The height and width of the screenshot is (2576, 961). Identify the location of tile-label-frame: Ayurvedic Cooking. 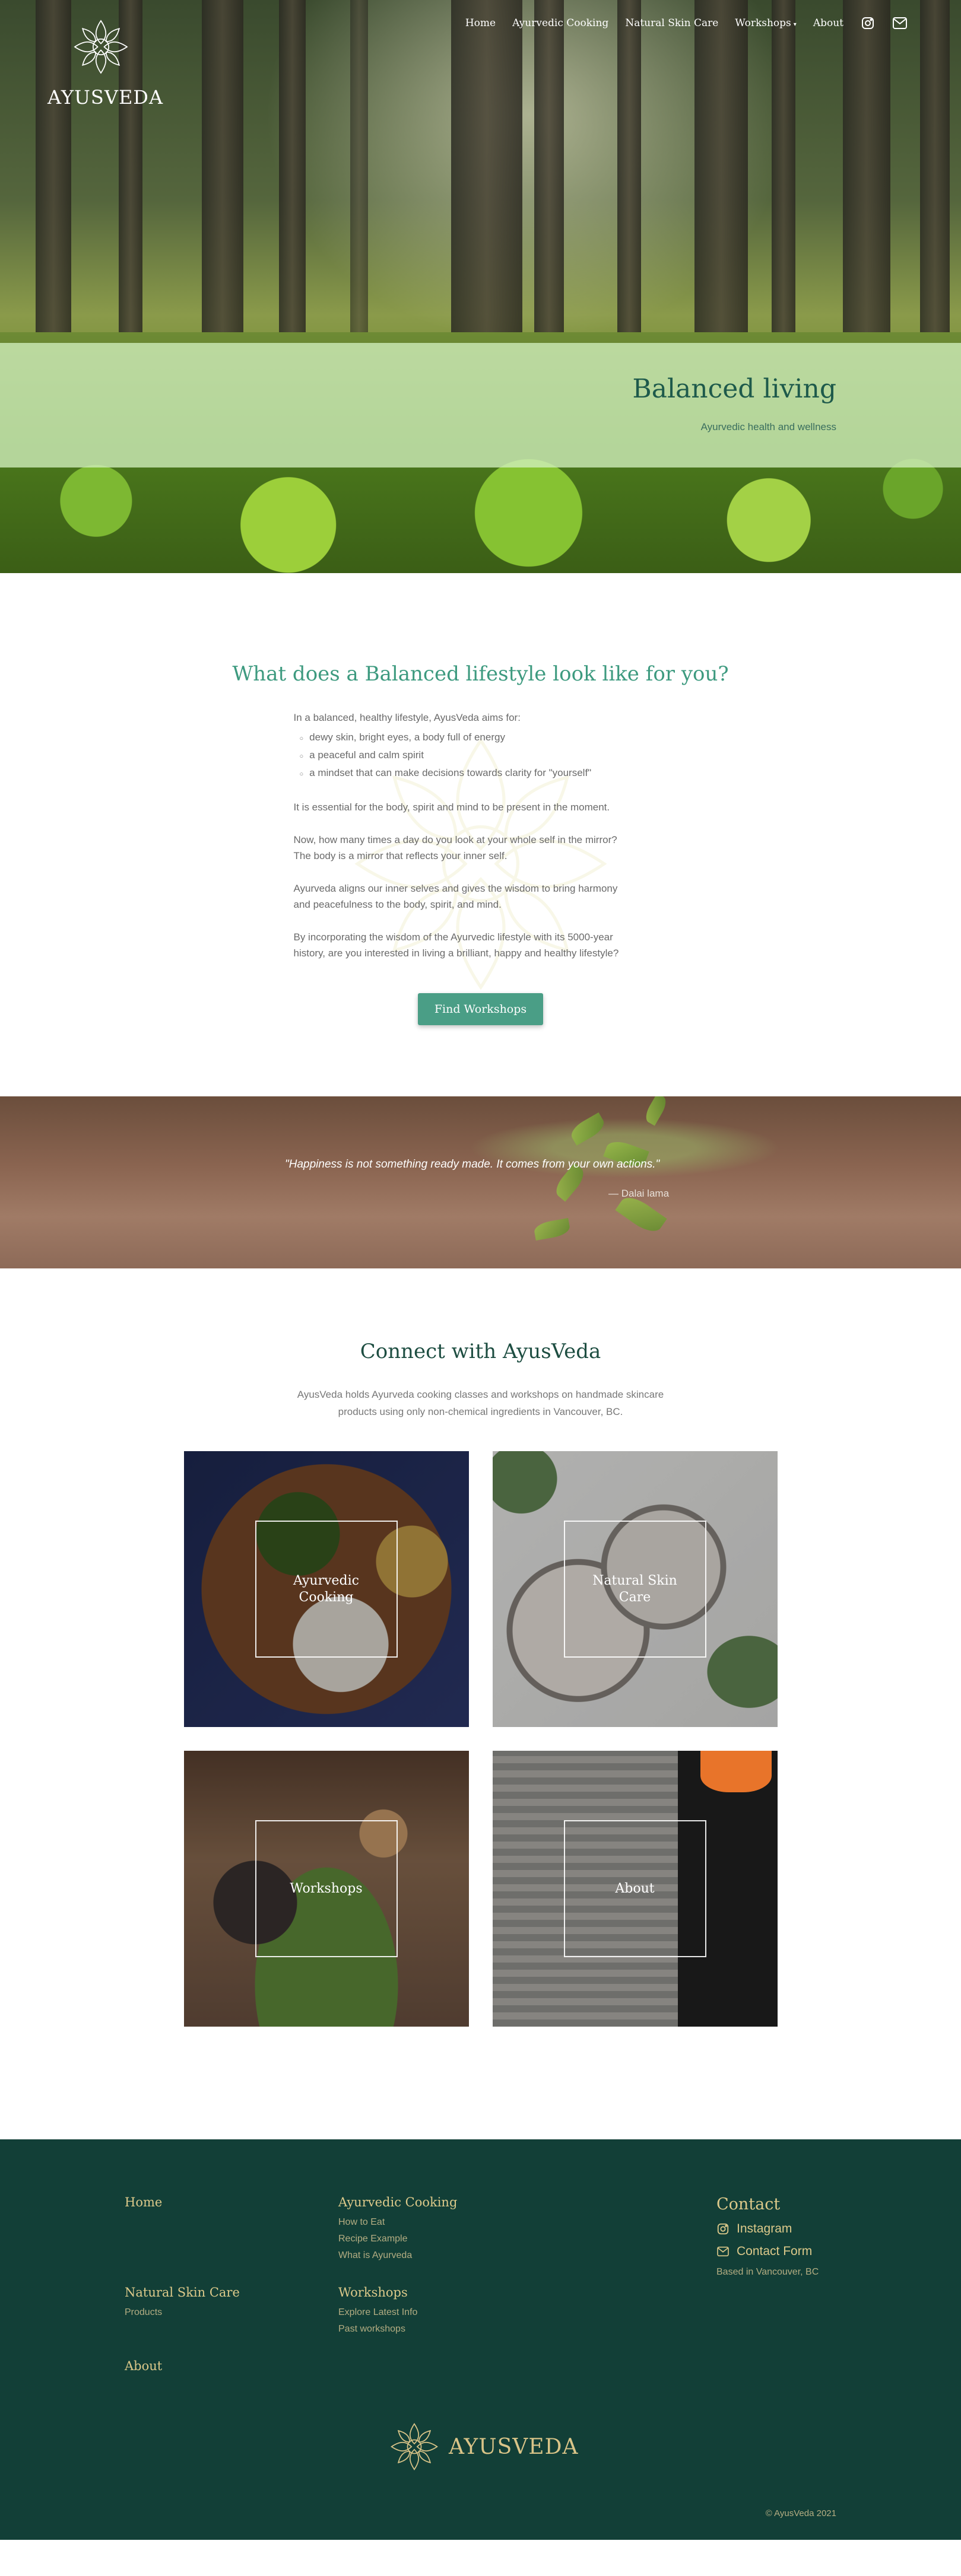
(326, 1589).